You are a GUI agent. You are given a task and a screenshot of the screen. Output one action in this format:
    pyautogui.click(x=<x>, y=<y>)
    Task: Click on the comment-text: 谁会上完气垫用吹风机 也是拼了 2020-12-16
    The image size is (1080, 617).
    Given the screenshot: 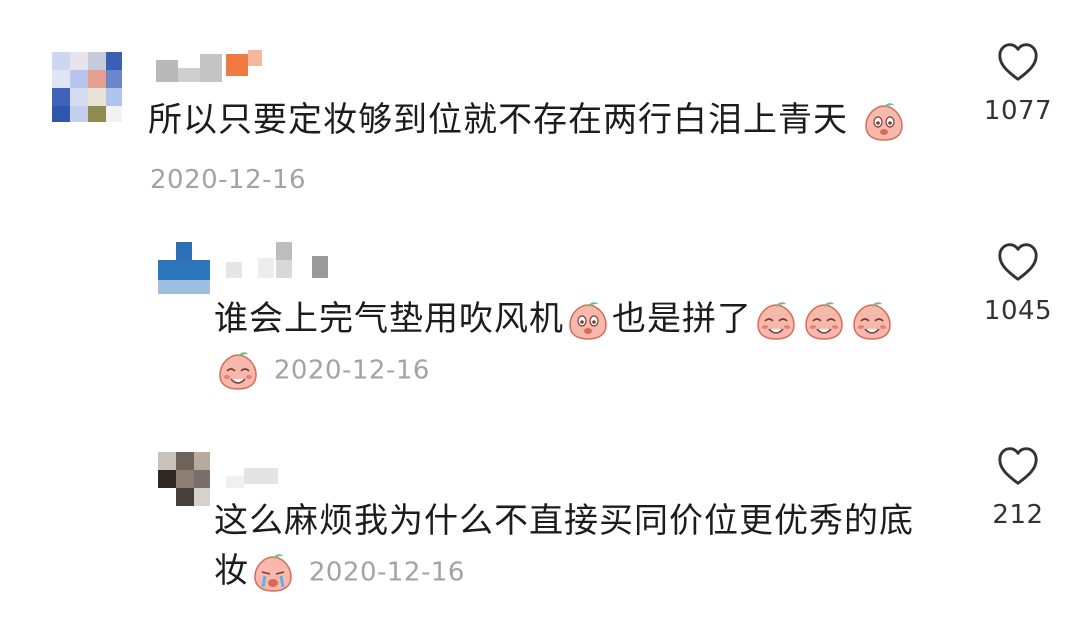 What is the action you would take?
    pyautogui.click(x=584, y=345)
    